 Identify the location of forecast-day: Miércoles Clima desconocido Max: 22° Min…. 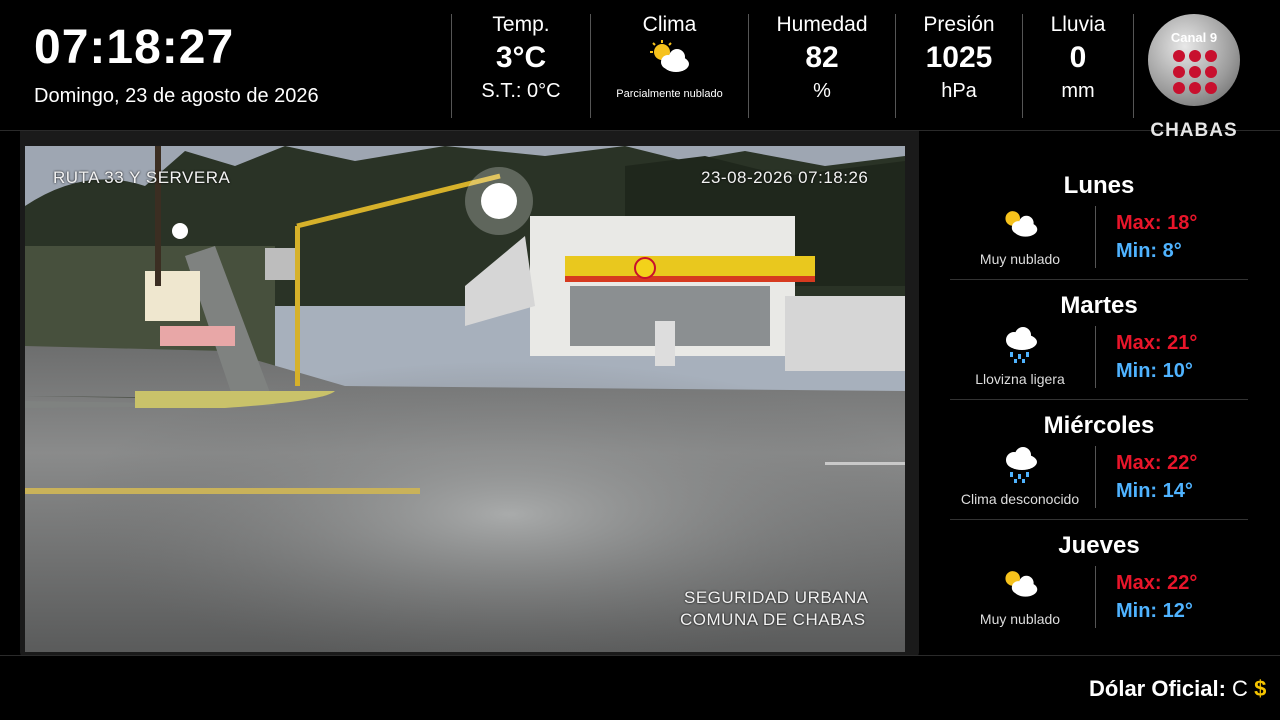
(1099, 460).